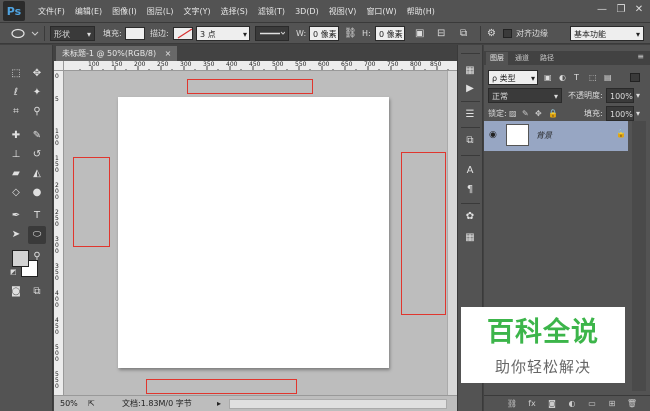 This screenshot has height=411, width=650. Describe the element at coordinates (463, 33) in the screenshot. I see `path-arrangement-icon: ⧉` at that location.